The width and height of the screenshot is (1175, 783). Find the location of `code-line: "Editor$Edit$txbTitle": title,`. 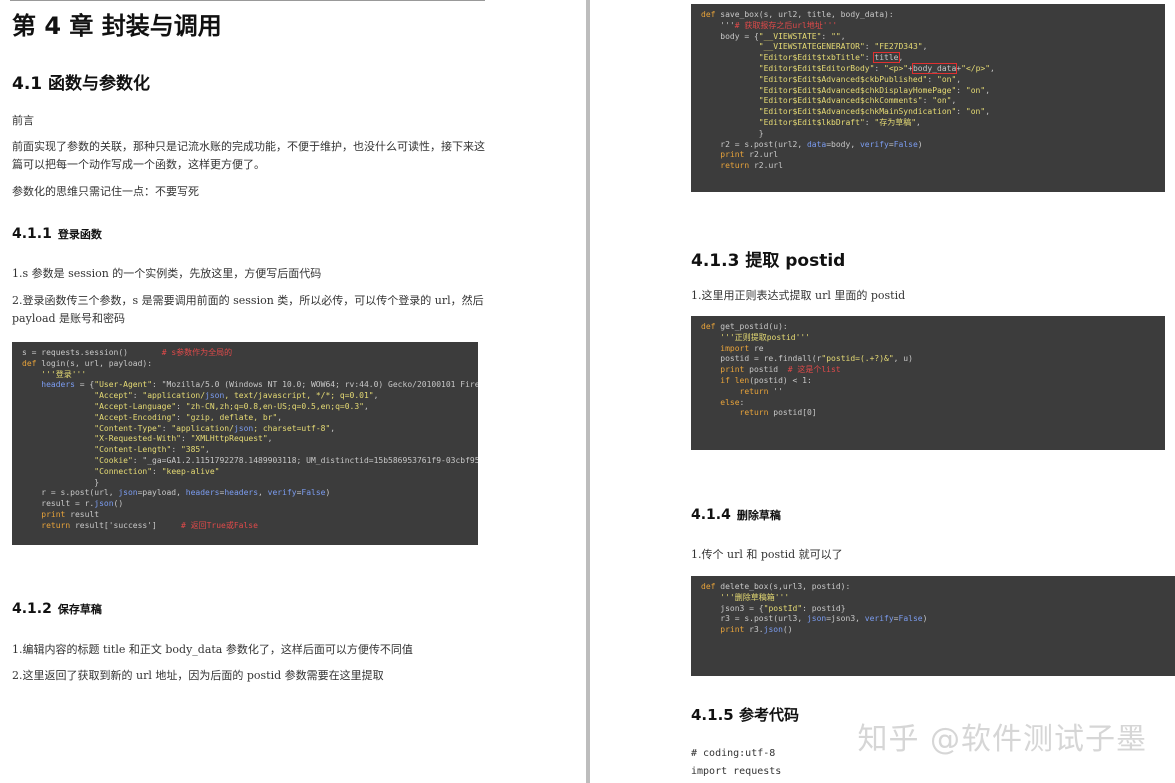

code-line: "Editor$Edit$txbTitle": title, is located at coordinates (831, 58).